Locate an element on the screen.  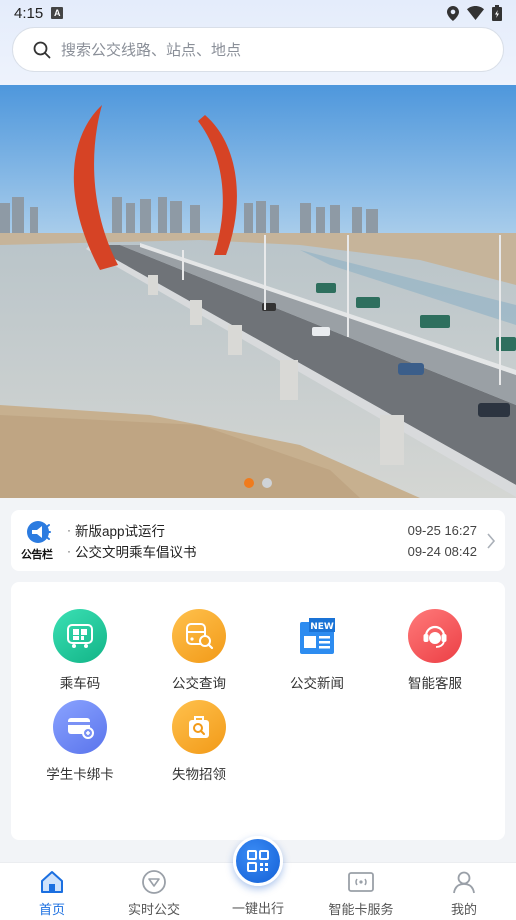
service-ride-code: 乘车码 is located at coordinates (80, 654).